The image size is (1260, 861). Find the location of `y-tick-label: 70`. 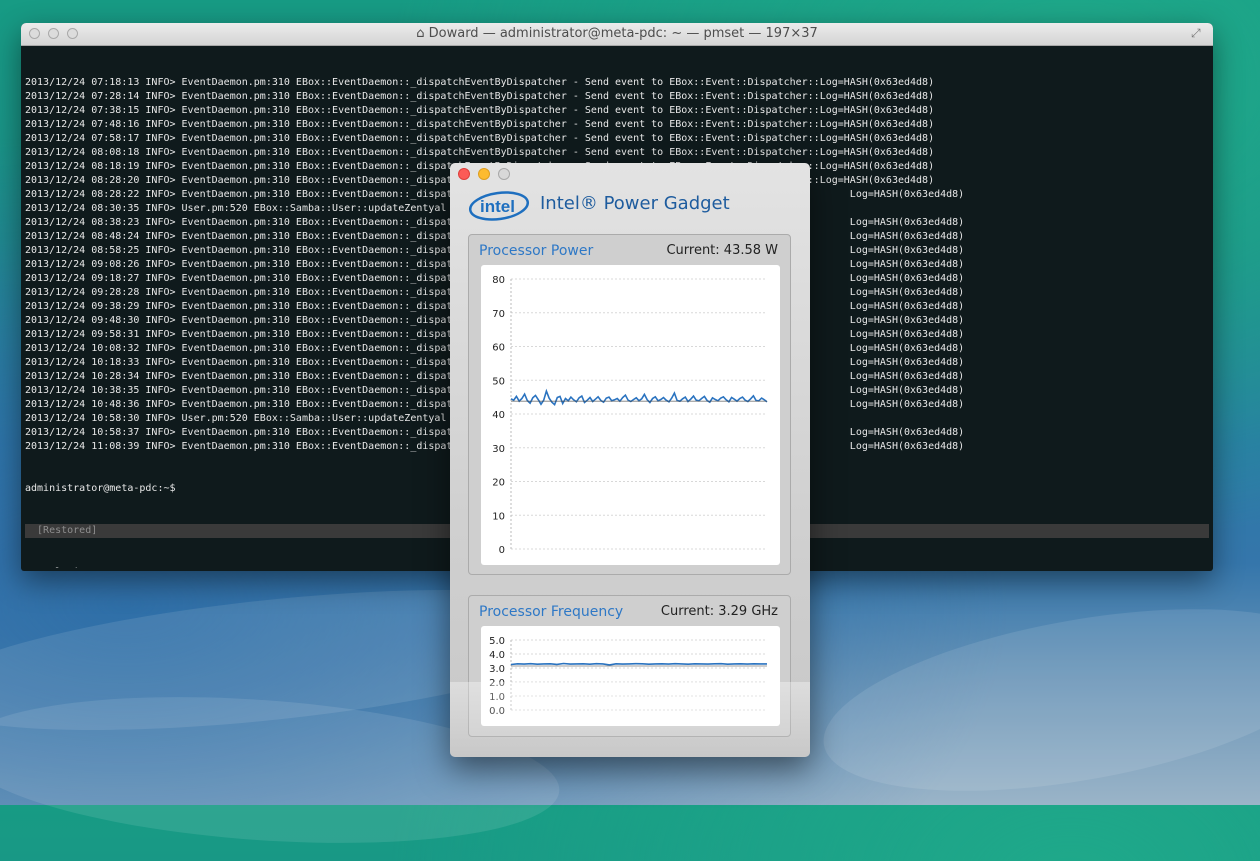

y-tick-label: 70 is located at coordinates (498, 314).